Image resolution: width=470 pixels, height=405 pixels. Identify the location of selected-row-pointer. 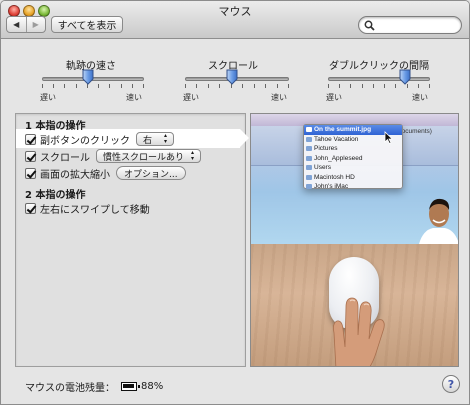
(244, 138).